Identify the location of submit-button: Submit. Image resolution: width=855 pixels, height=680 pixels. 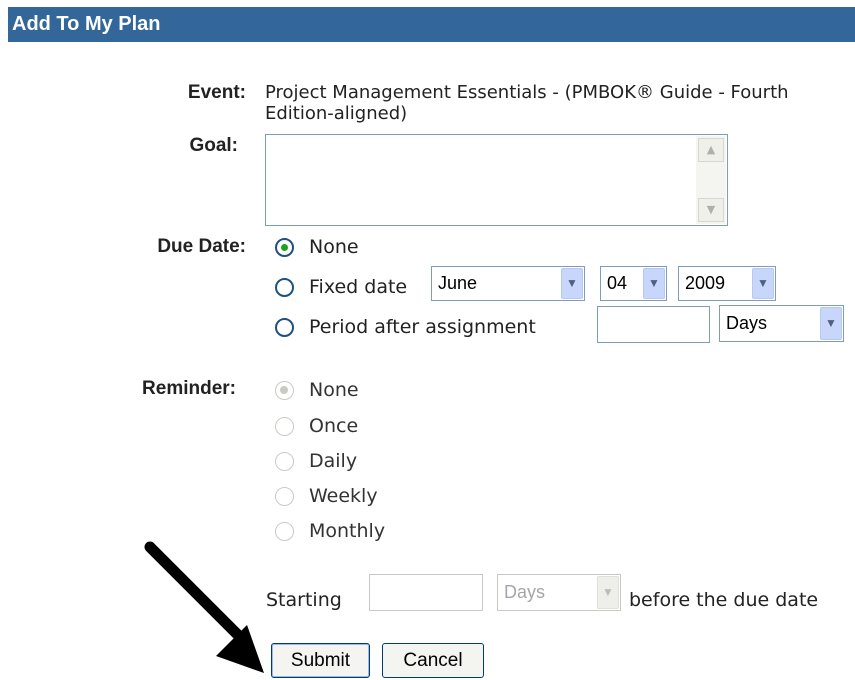
(320, 660).